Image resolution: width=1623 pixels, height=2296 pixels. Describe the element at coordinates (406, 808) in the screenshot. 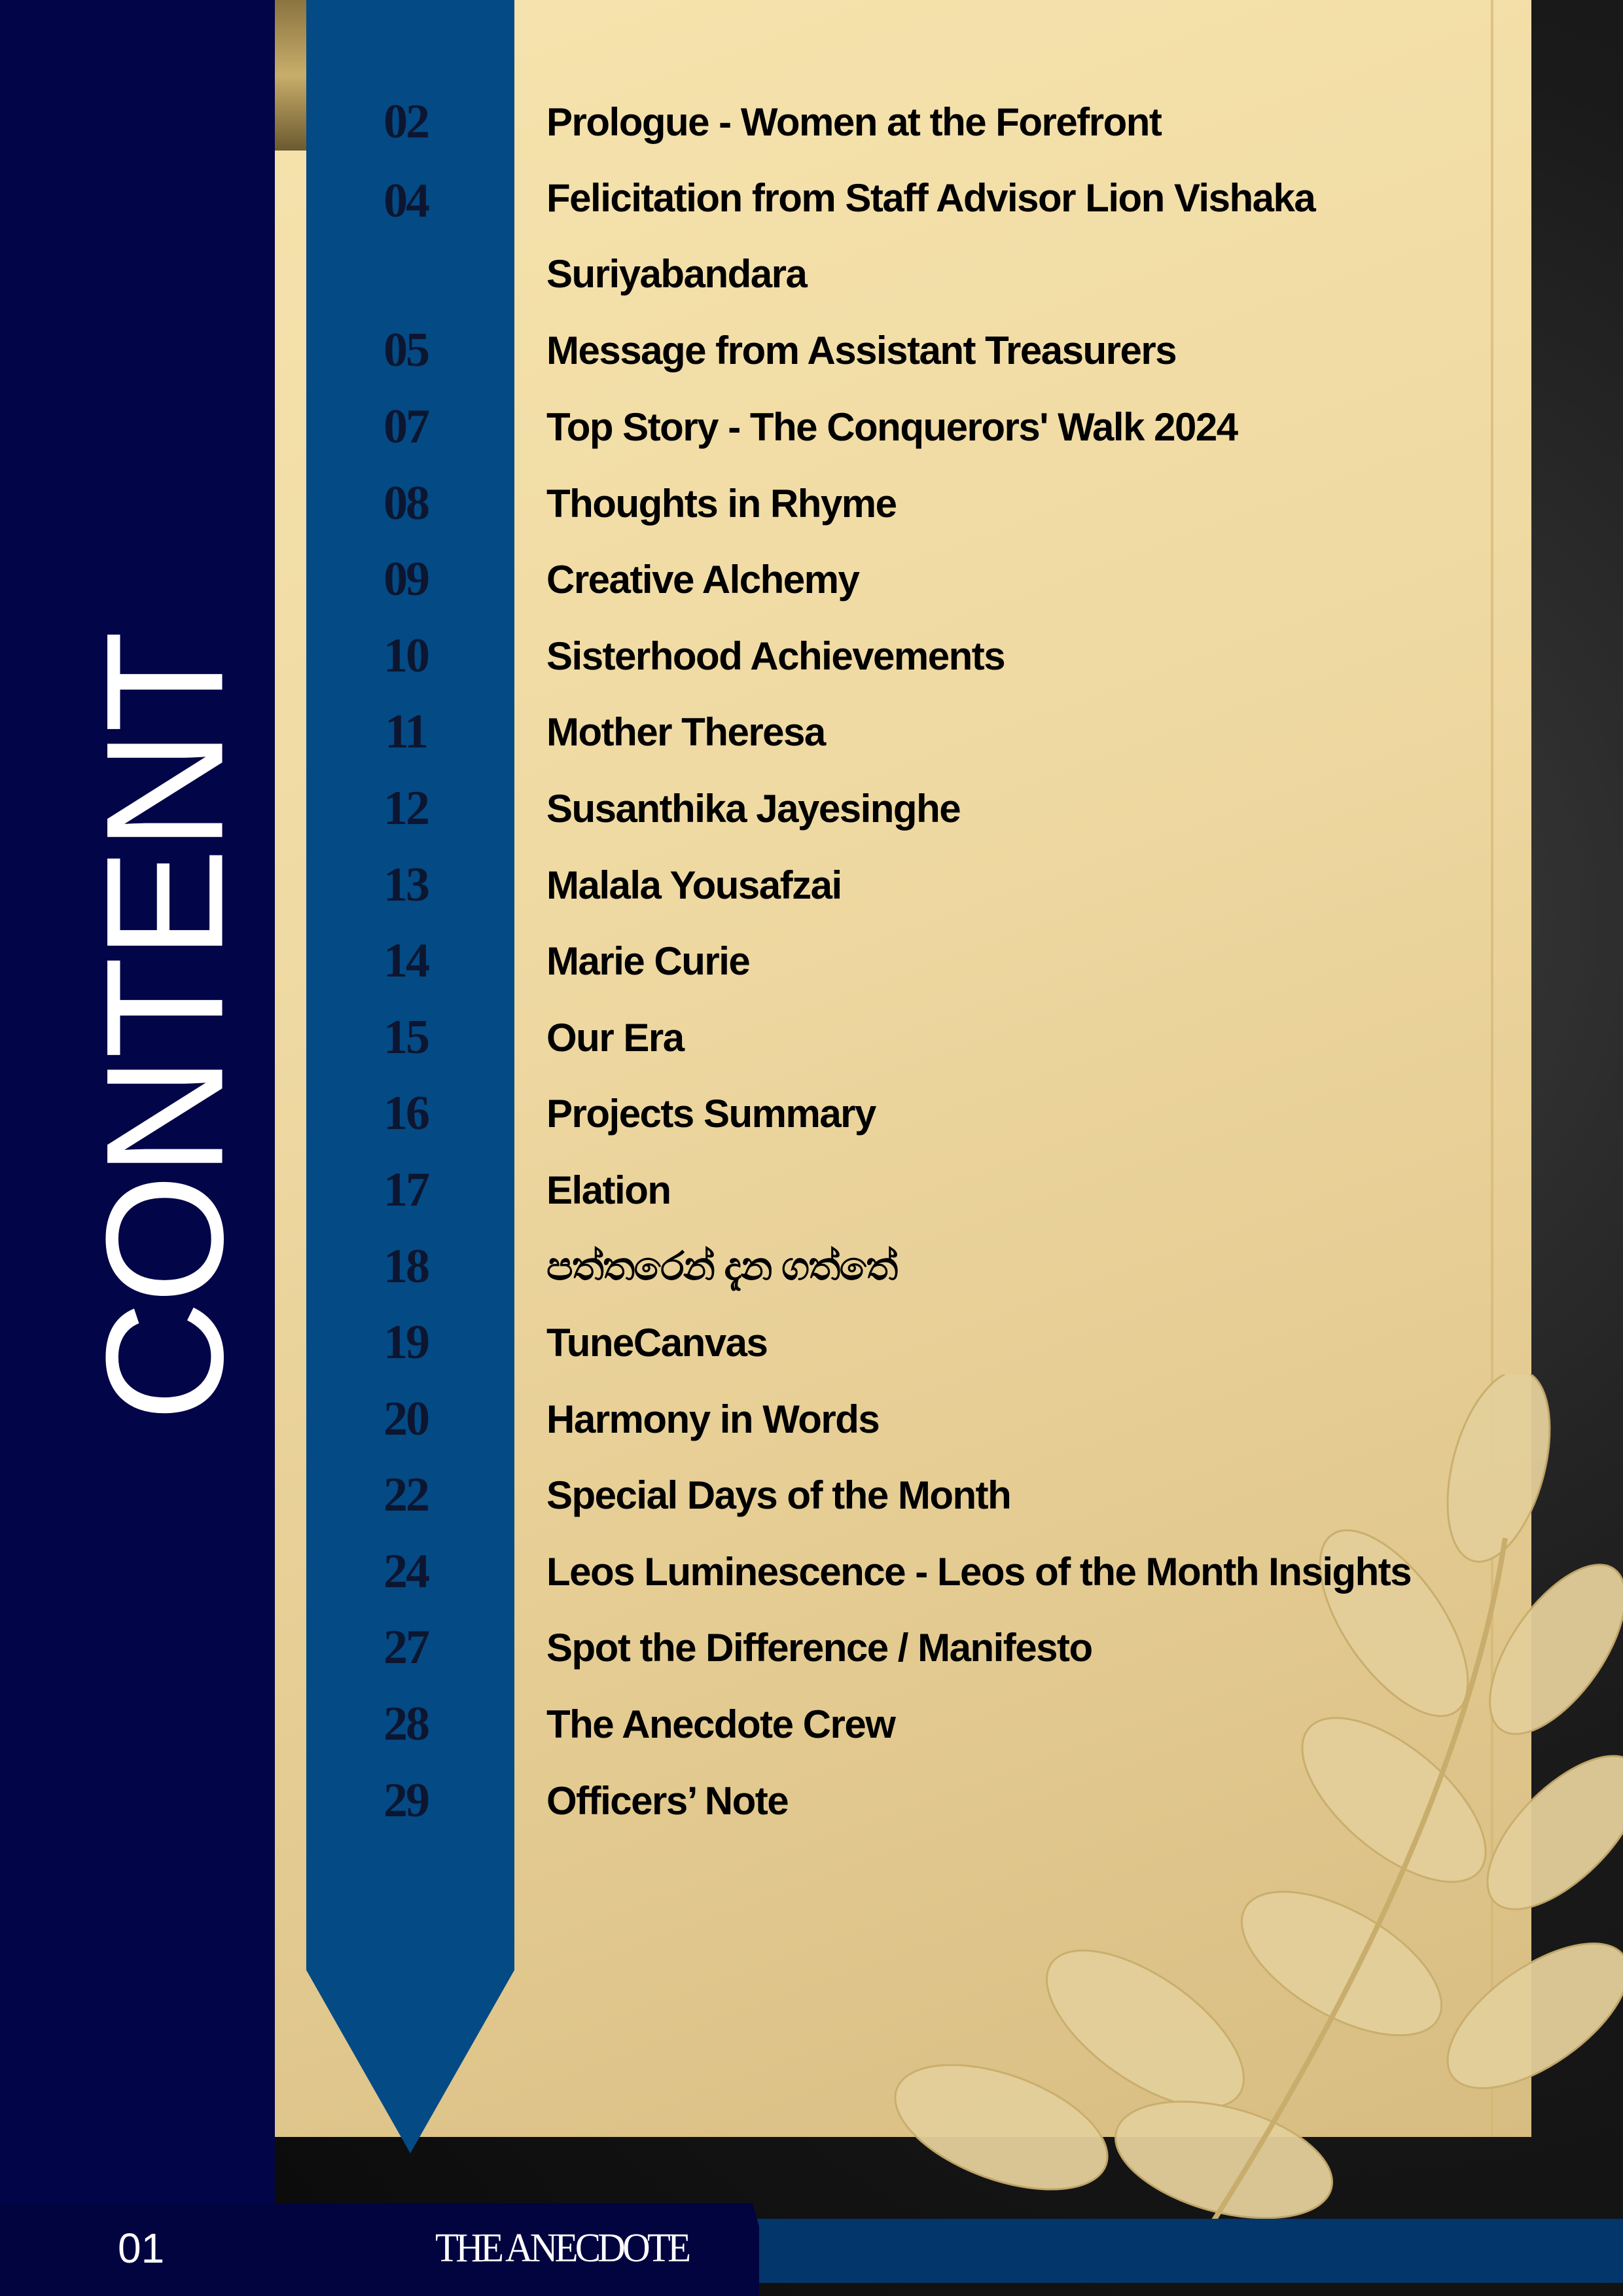

I see `toc-page-number: 12` at that location.